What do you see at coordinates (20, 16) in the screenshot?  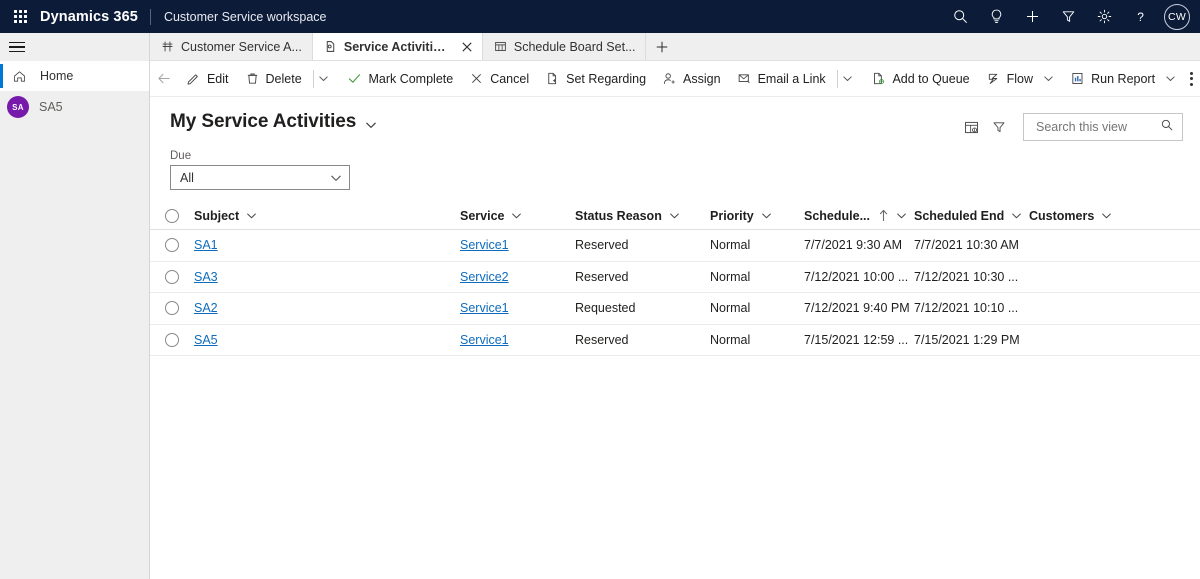 I see `app-launcher-icon` at bounding box center [20, 16].